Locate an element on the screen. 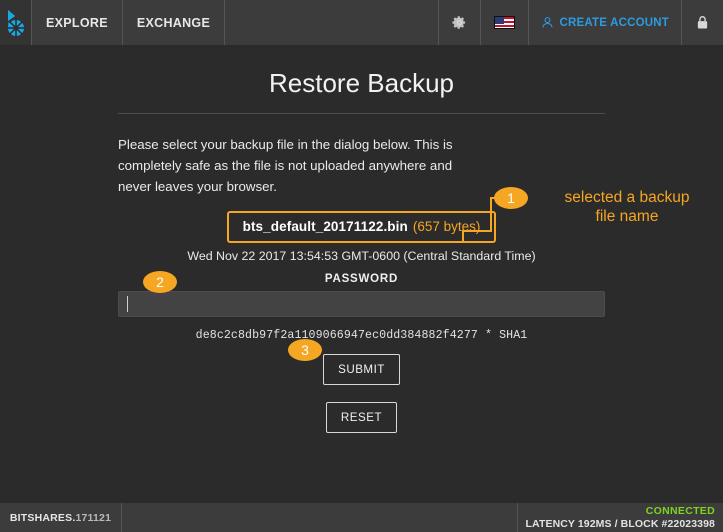  app-version: 171121 is located at coordinates (93, 517).